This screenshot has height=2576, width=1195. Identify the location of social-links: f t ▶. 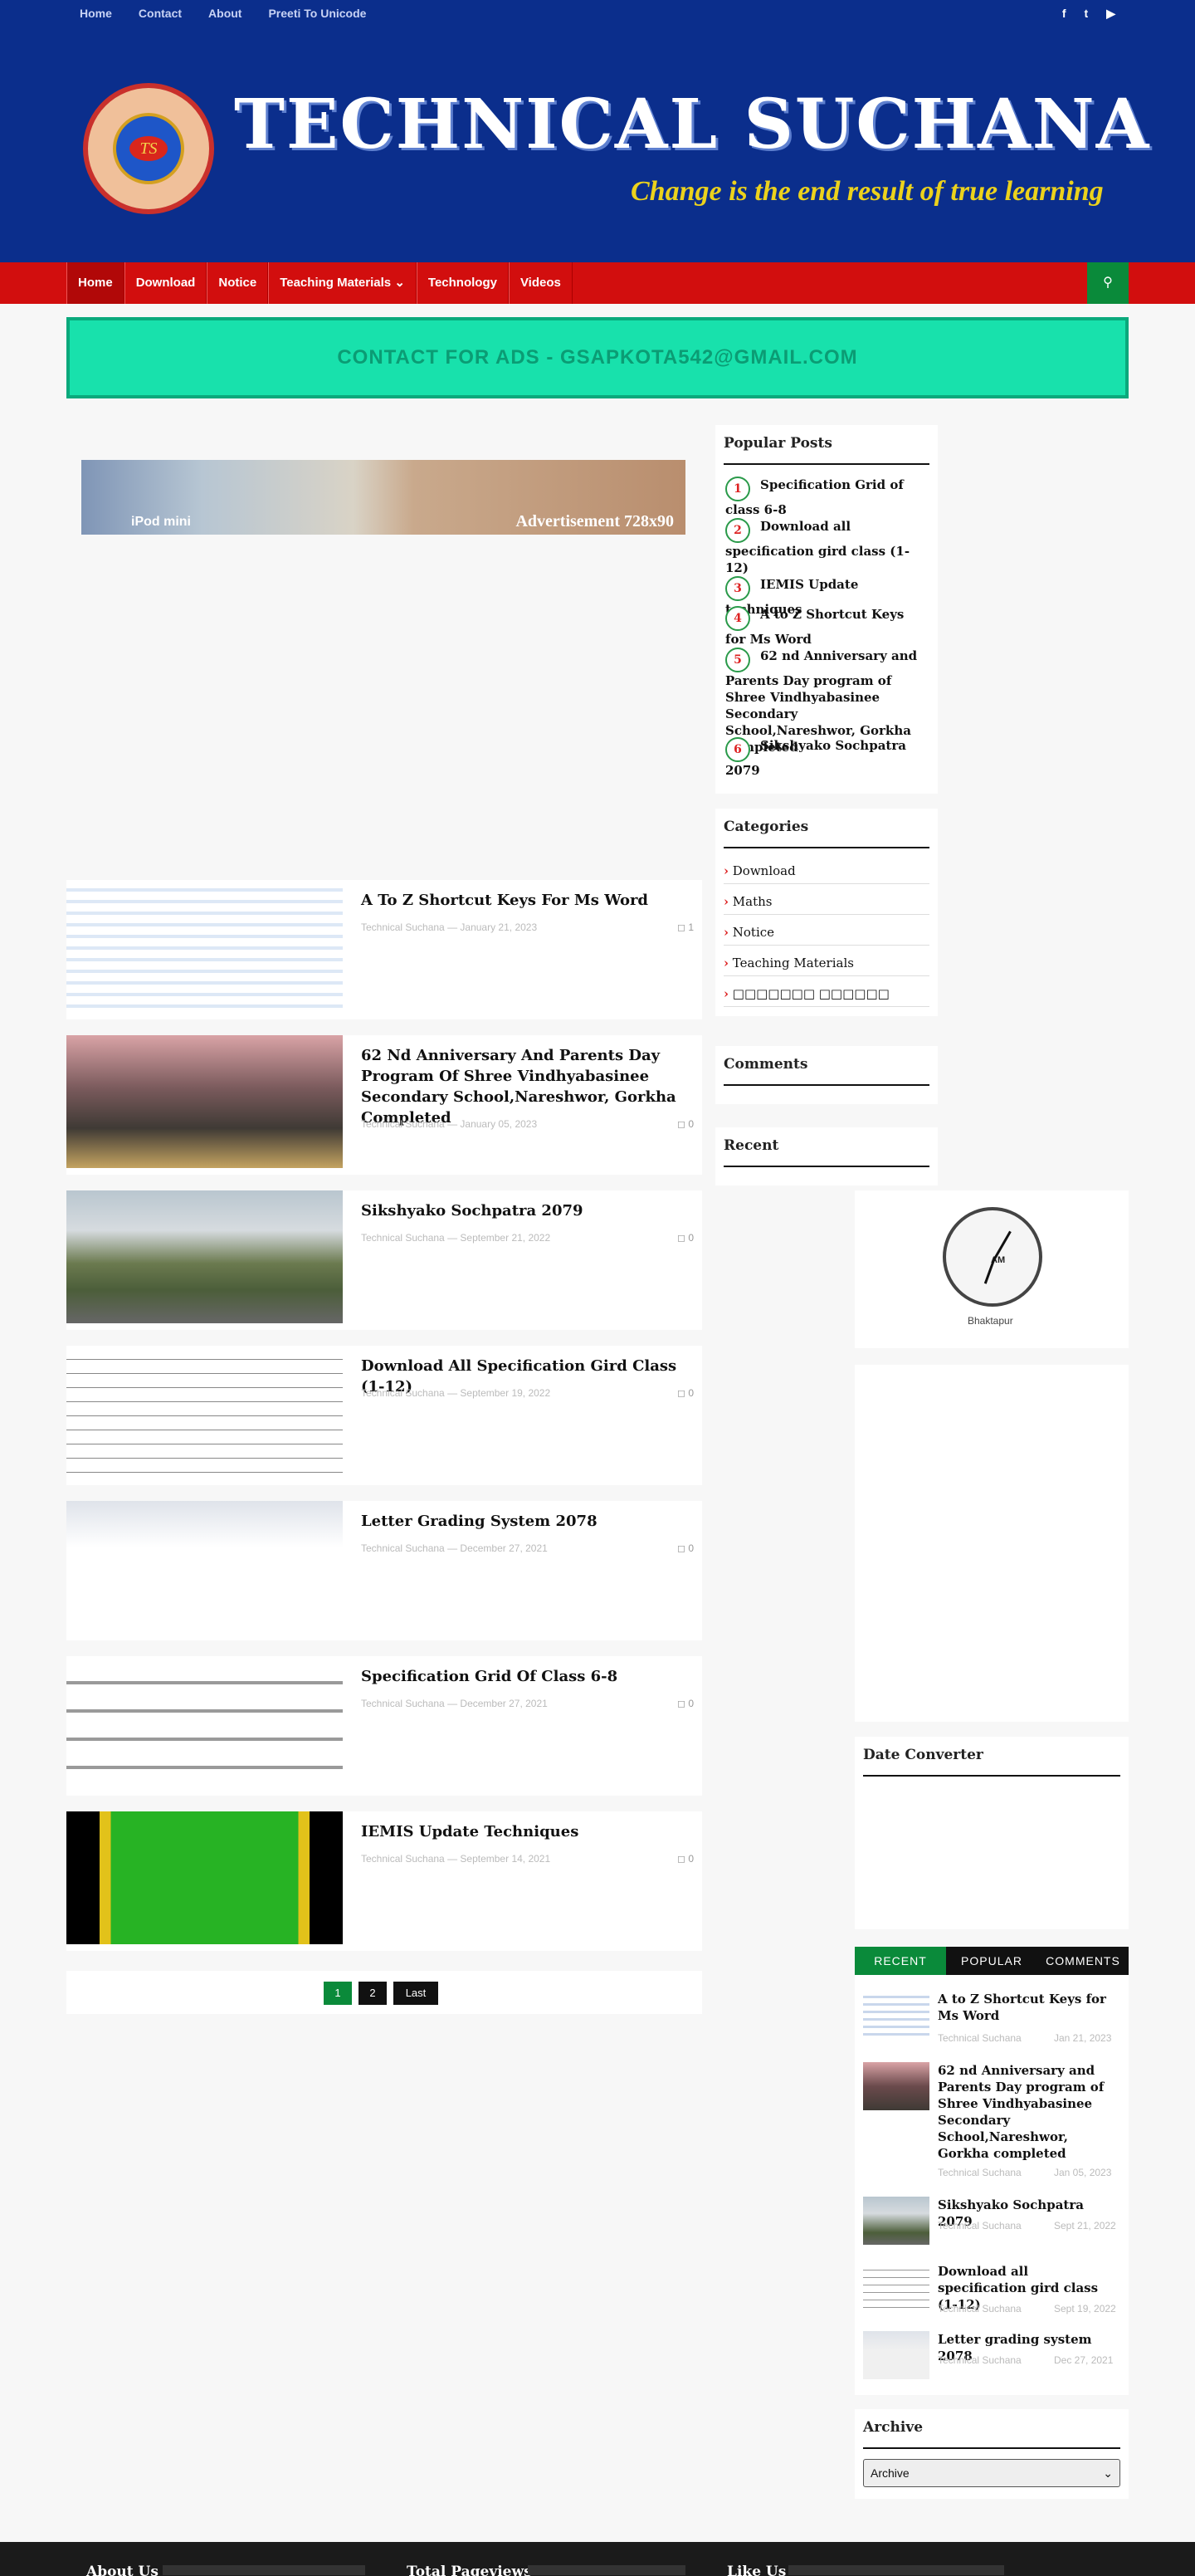
(1088, 14).